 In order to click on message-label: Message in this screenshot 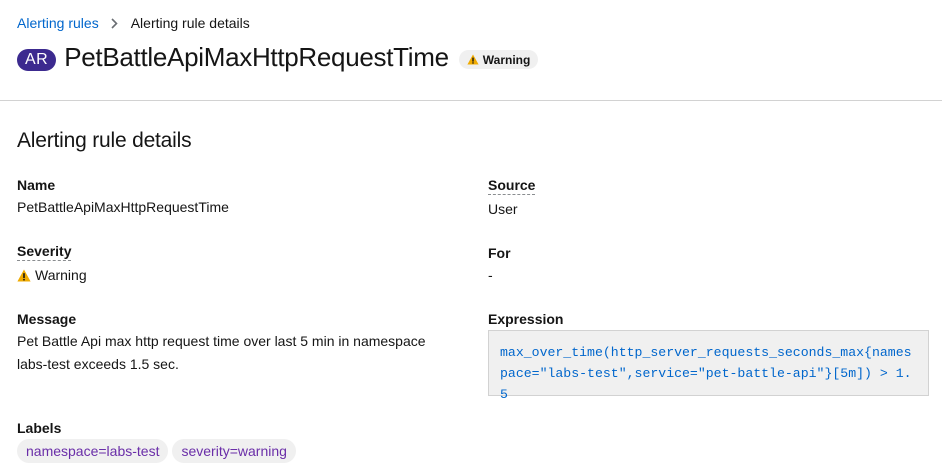, I will do `click(47, 319)`.